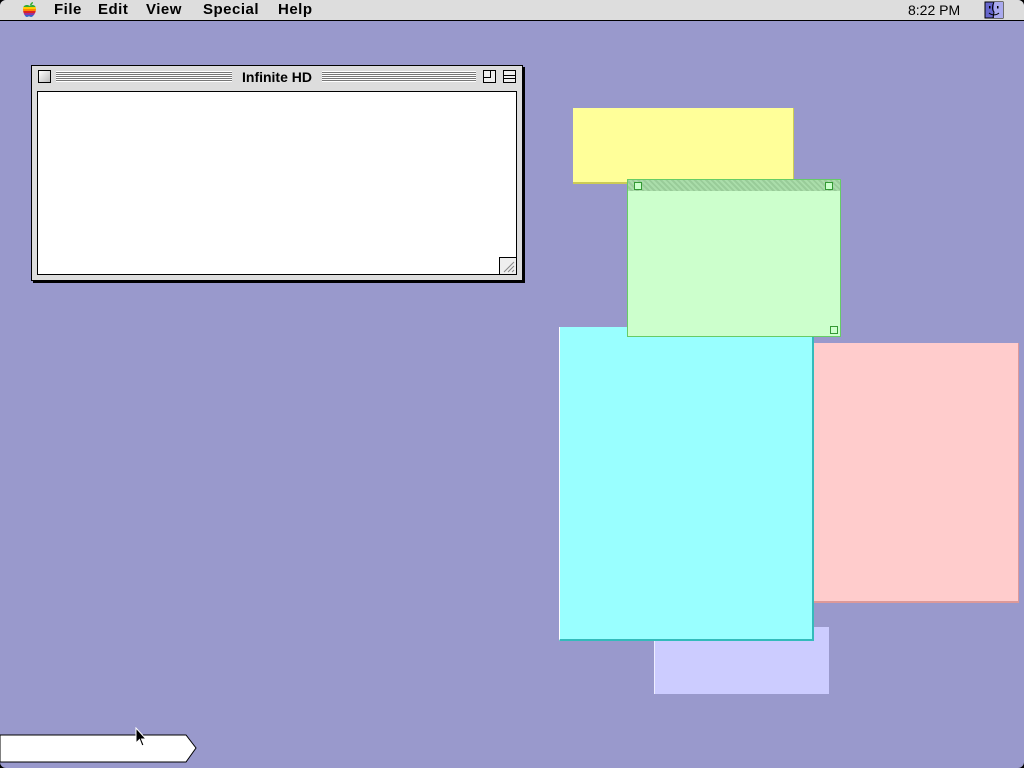 This screenshot has width=1024, height=768. I want to click on title-stripes-right, so click(399, 76).